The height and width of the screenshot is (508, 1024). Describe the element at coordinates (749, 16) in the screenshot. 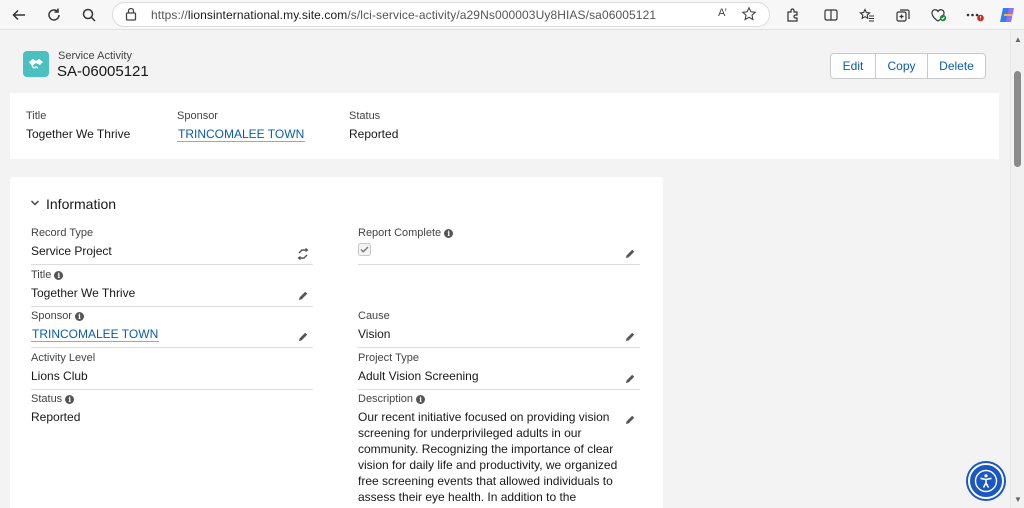

I see `favorite-star-icon` at that location.